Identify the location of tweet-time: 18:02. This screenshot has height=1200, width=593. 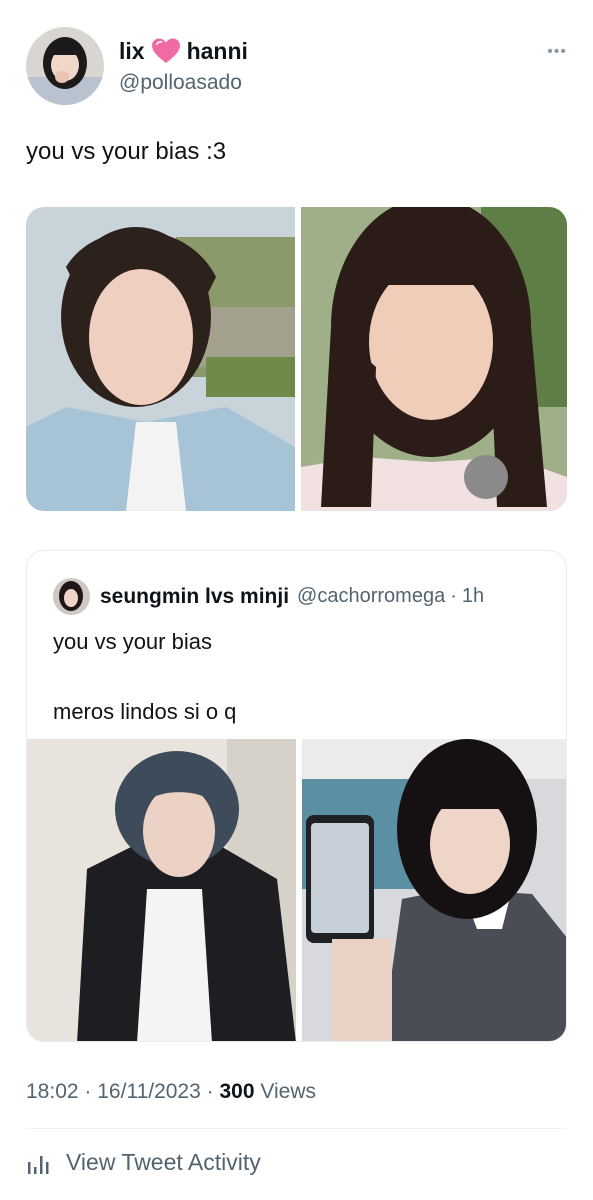
(52, 1091).